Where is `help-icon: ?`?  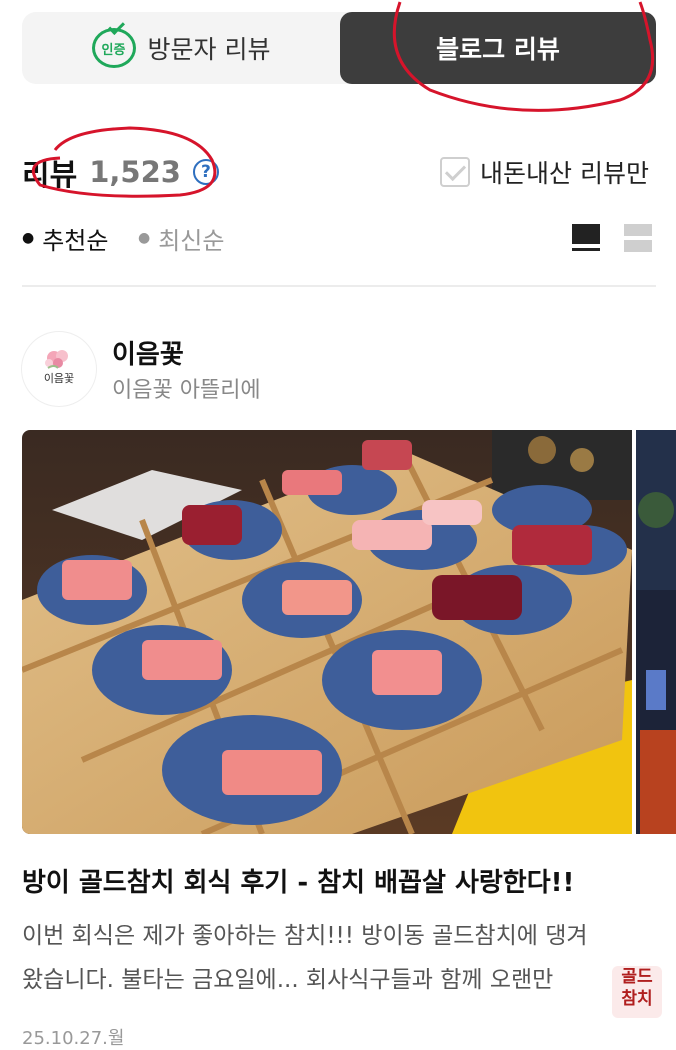 help-icon: ? is located at coordinates (205, 172).